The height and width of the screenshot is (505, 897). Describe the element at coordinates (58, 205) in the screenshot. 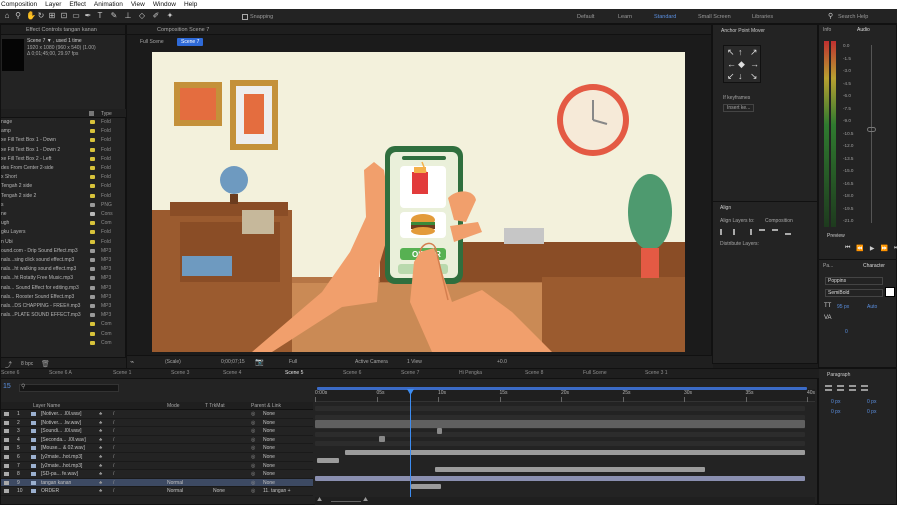

I see `project-item: s PNG` at that location.